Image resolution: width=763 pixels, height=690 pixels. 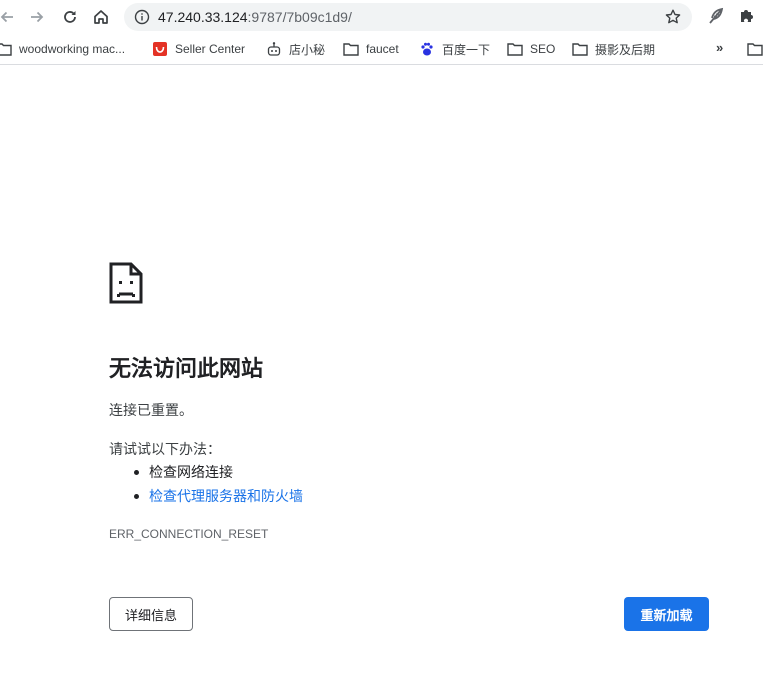 I want to click on robot-icon, so click(x=274, y=49).